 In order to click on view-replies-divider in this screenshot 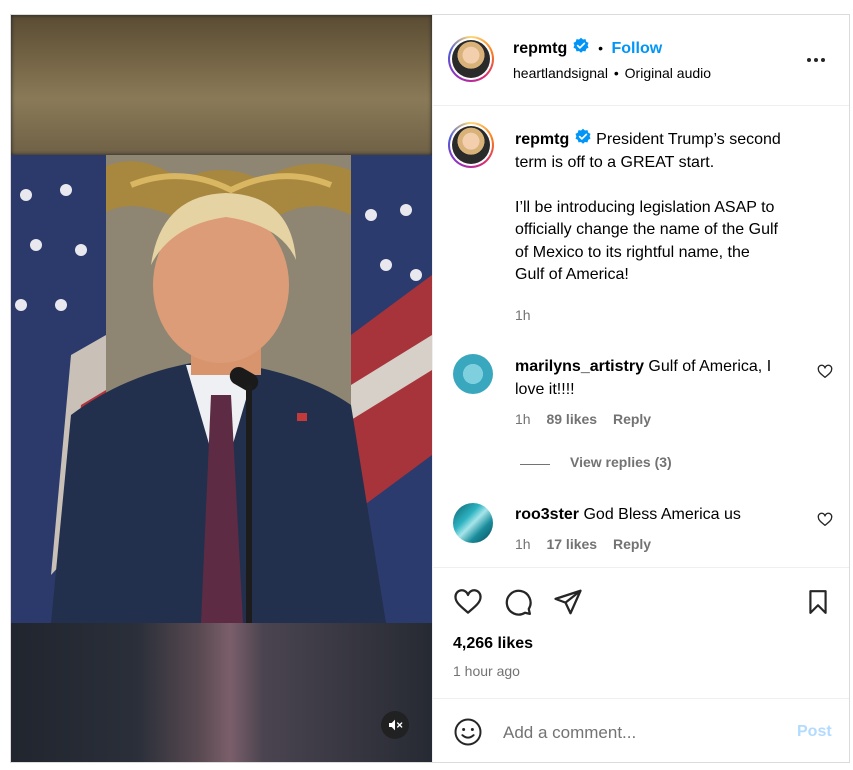, I will do `click(535, 464)`.